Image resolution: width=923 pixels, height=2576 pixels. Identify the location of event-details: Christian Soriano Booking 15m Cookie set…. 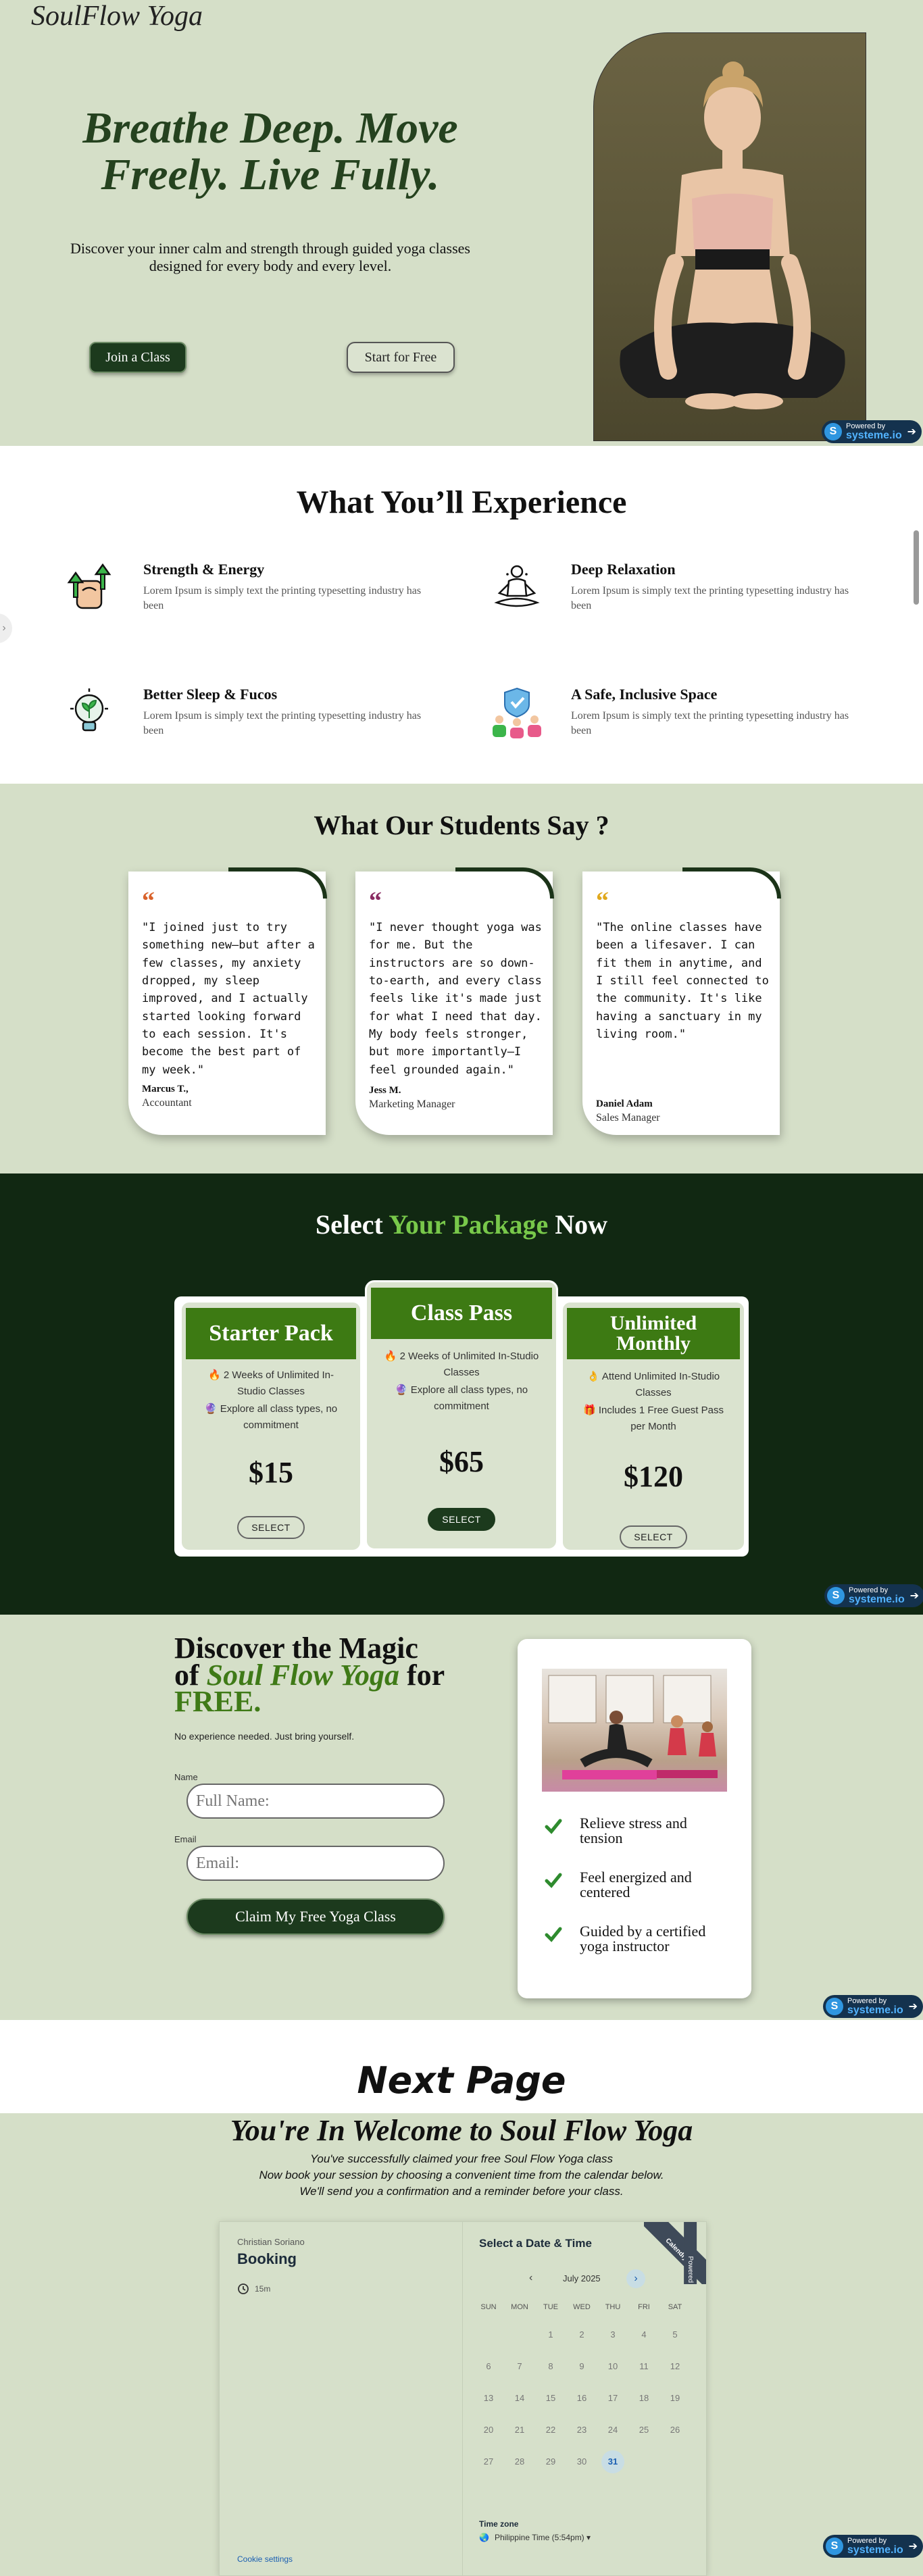
(341, 2399).